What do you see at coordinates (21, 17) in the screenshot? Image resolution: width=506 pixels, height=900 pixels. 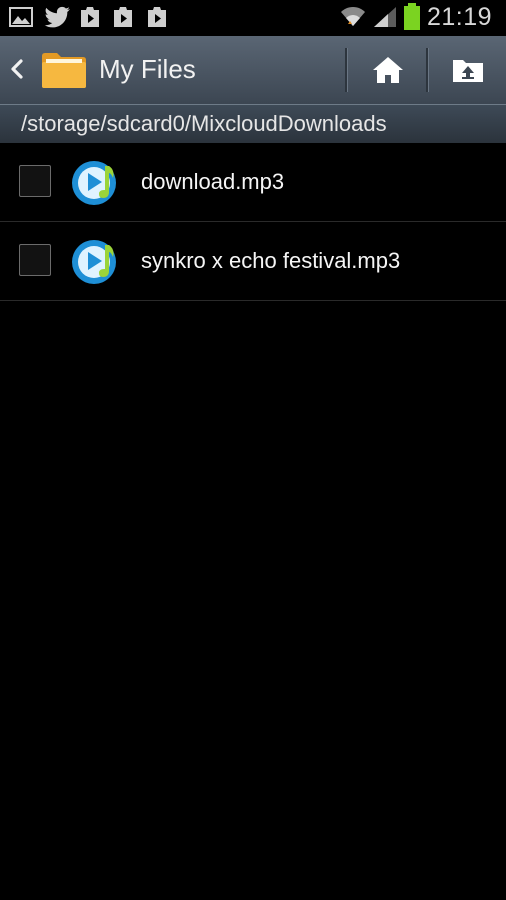 I see `gallery-icon` at bounding box center [21, 17].